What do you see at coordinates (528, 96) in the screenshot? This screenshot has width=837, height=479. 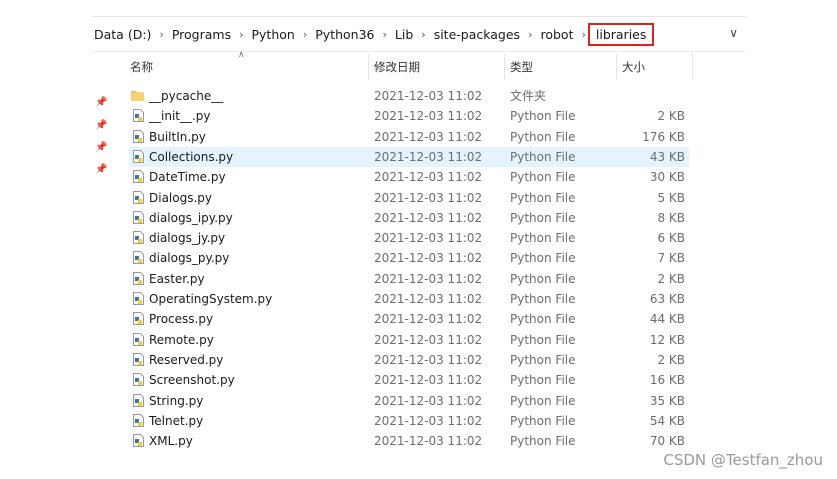 I see `file-type: 文件夹` at bounding box center [528, 96].